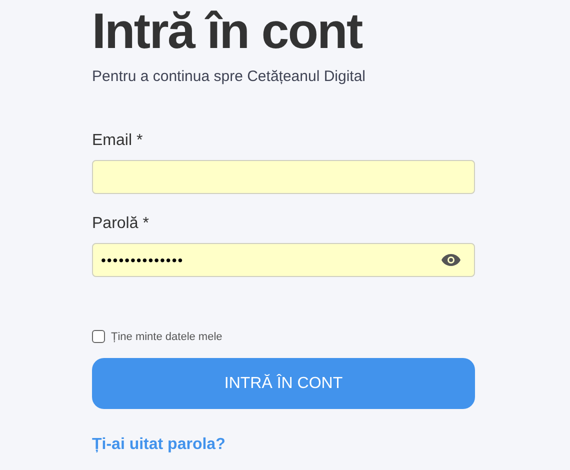 The height and width of the screenshot is (470, 570). What do you see at coordinates (228, 31) in the screenshot?
I see `page-title: Intră în cont` at bounding box center [228, 31].